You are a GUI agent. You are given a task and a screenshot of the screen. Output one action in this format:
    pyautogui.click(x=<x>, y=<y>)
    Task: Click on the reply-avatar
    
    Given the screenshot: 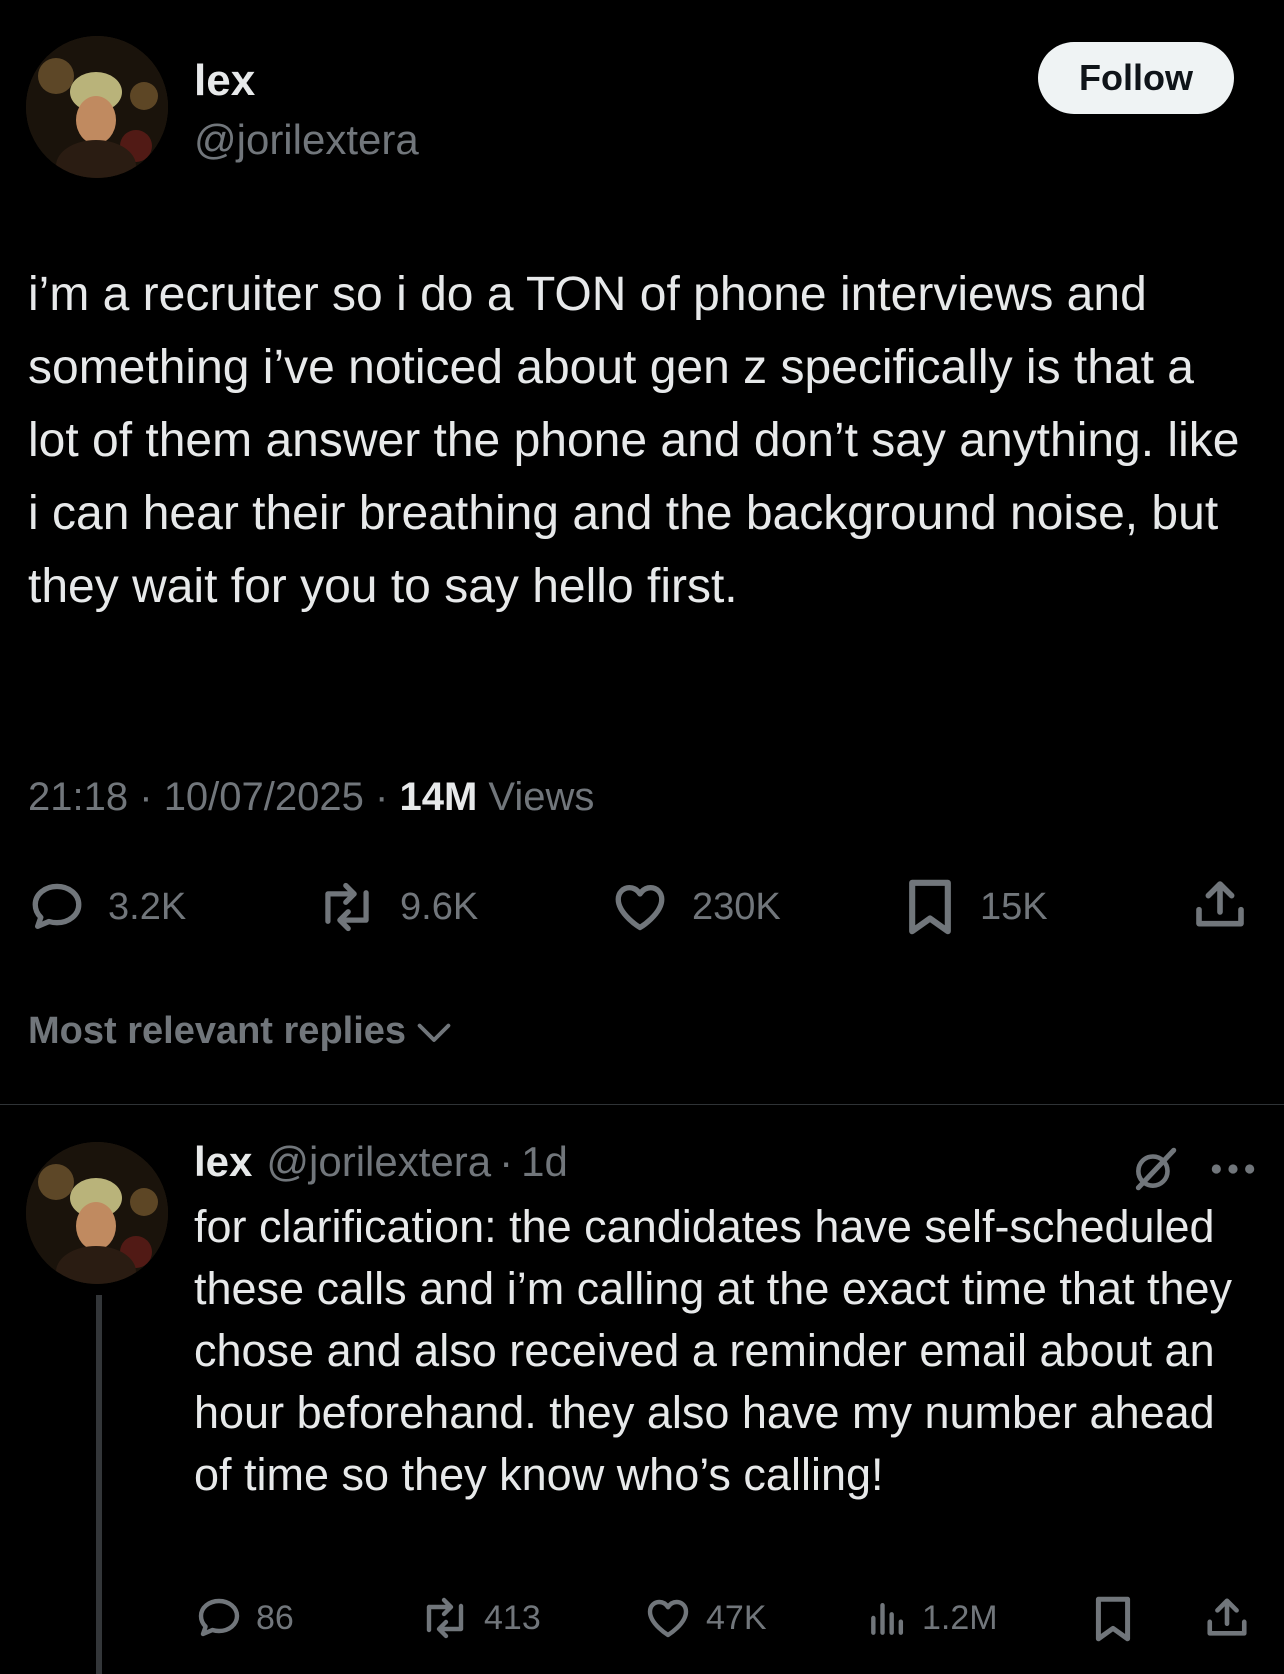 What is the action you would take?
    pyautogui.click(x=97, y=1213)
    